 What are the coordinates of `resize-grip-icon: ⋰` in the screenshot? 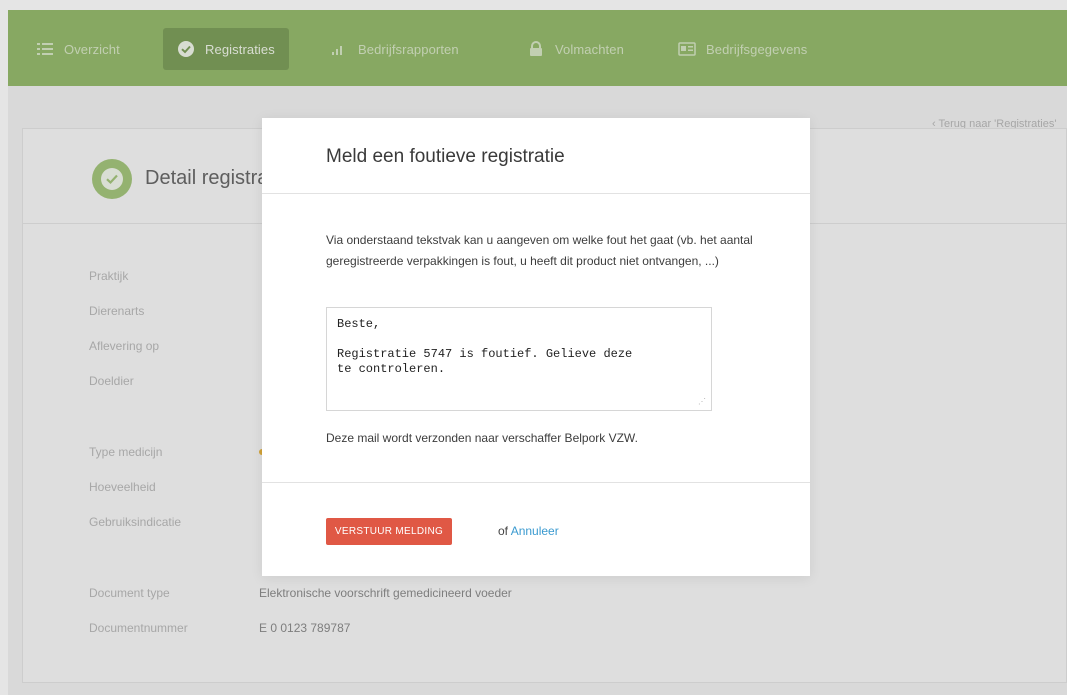 It's located at (703, 403).